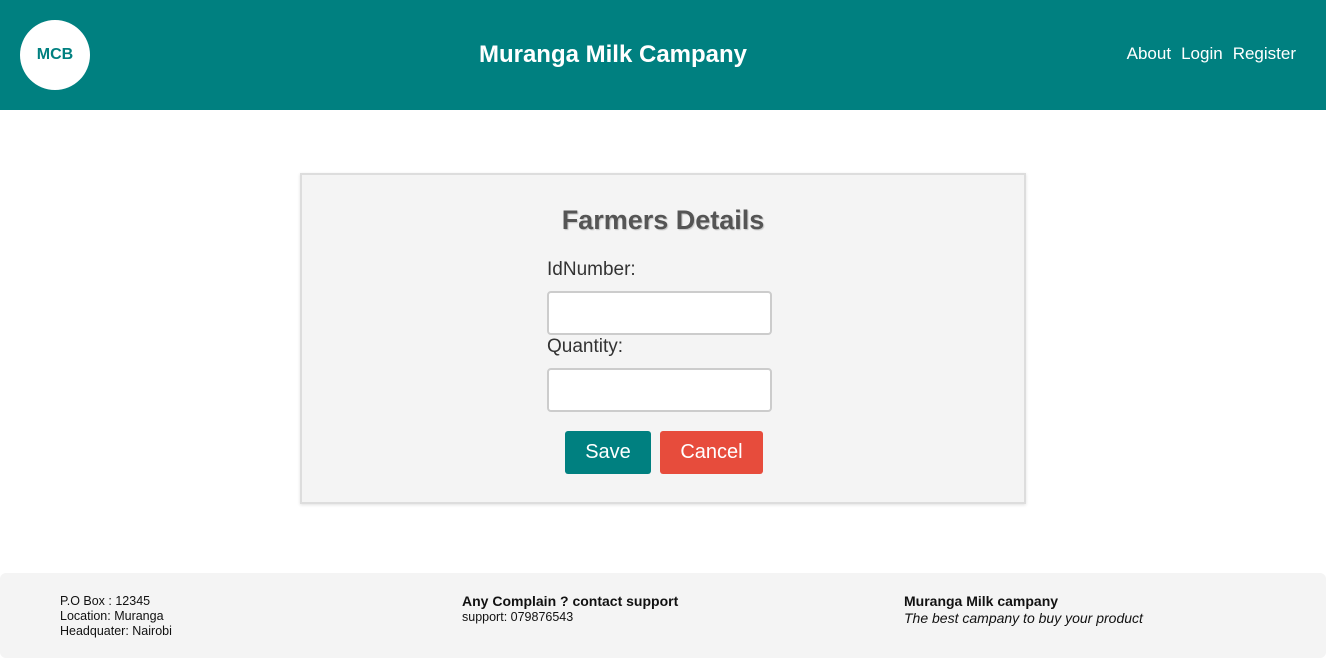 The image size is (1326, 658). What do you see at coordinates (570, 601) in the screenshot?
I see `footer-support-heading: Any Complain ? contact support` at bounding box center [570, 601].